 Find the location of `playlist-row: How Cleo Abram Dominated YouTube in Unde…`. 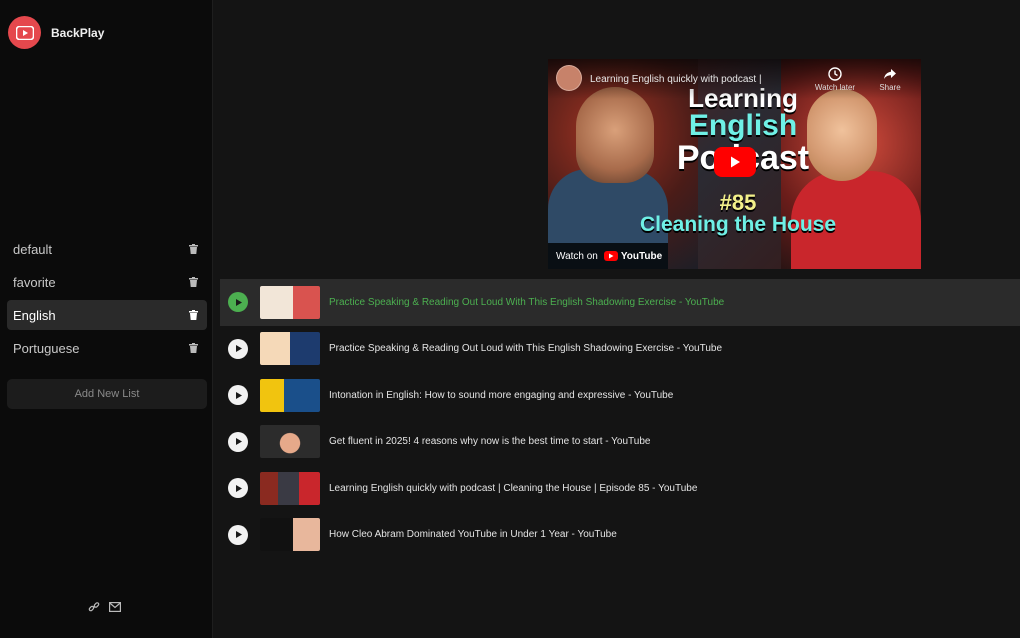

playlist-row: How Cleo Abram Dominated YouTube in Unde… is located at coordinates (620, 535).